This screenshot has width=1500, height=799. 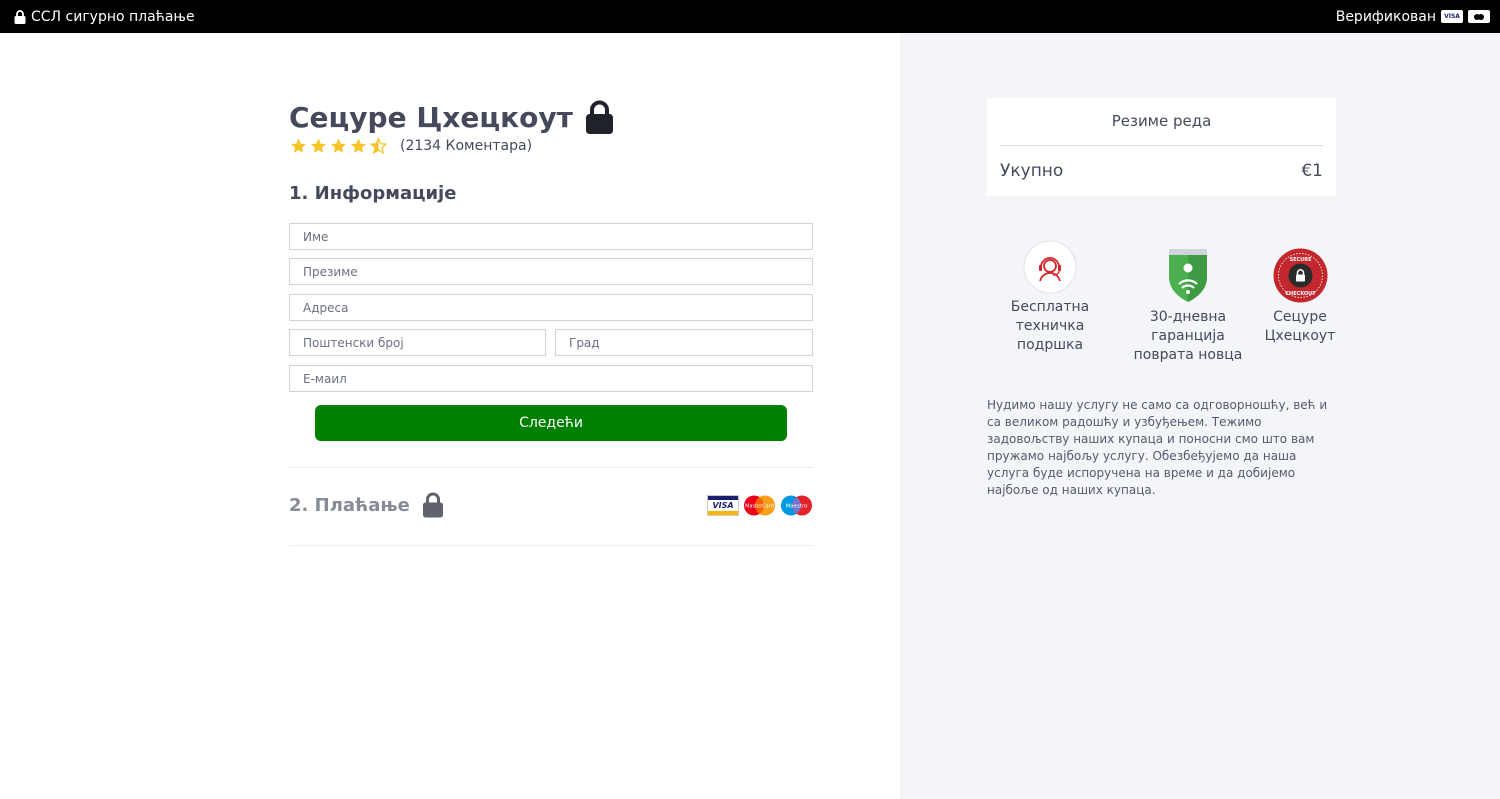 What do you see at coordinates (551, 423) in the screenshot?
I see `next-button: Следећи` at bounding box center [551, 423].